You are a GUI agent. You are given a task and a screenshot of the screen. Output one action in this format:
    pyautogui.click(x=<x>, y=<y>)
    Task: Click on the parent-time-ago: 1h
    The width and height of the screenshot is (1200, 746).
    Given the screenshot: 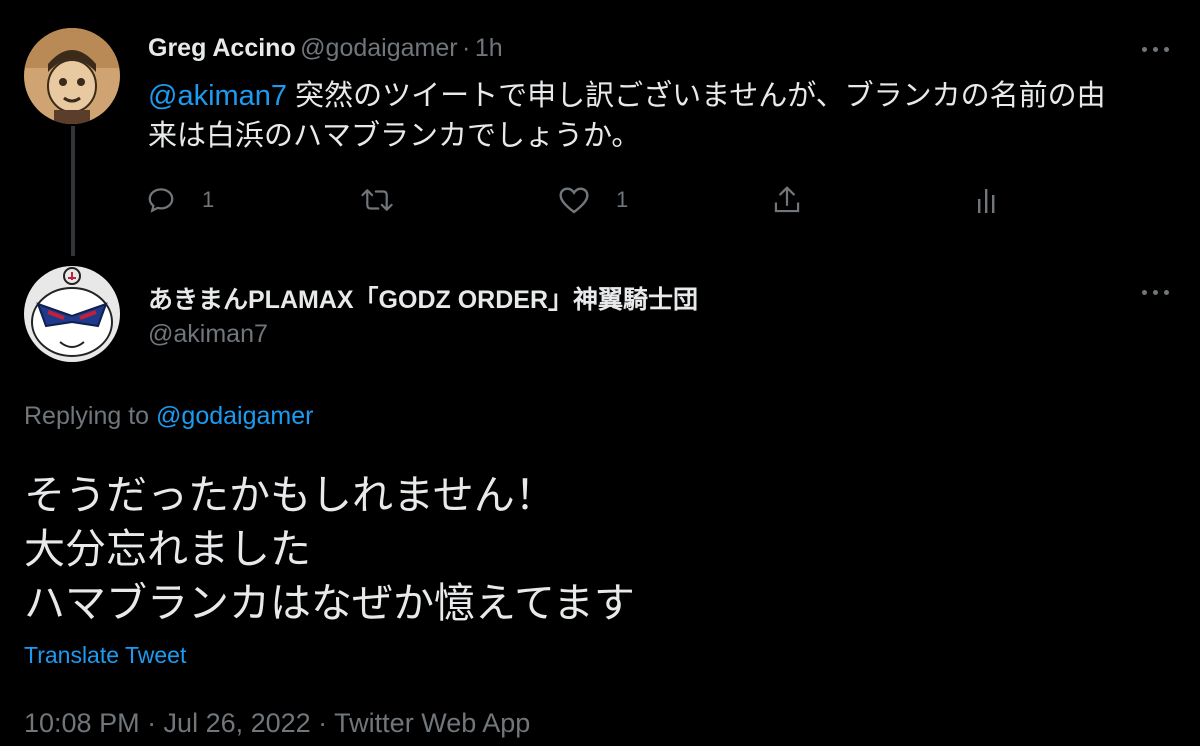 What is the action you would take?
    pyautogui.click(x=489, y=48)
    